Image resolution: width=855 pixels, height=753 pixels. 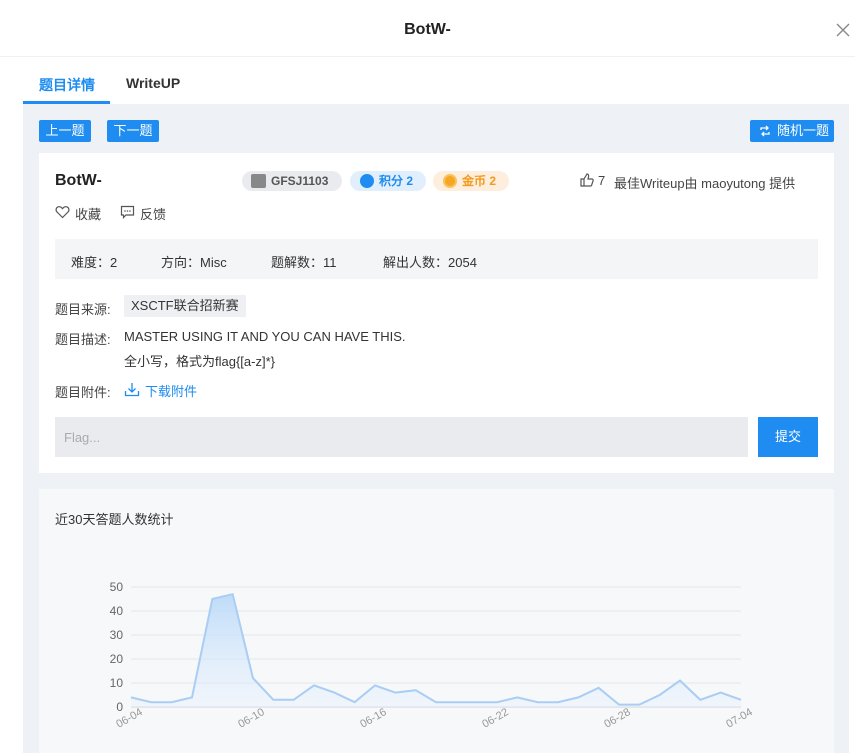 I want to click on y-tick-label: 50, so click(x=117, y=587).